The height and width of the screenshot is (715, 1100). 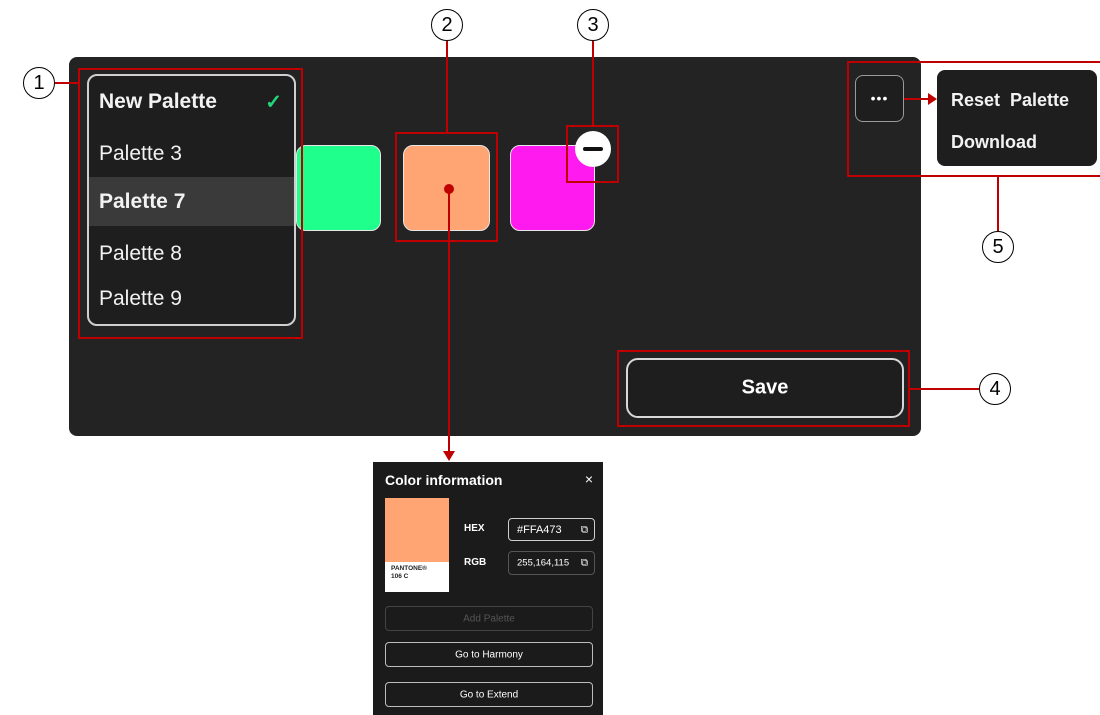 I want to click on add-palette-button: Add Palette, so click(x=489, y=618).